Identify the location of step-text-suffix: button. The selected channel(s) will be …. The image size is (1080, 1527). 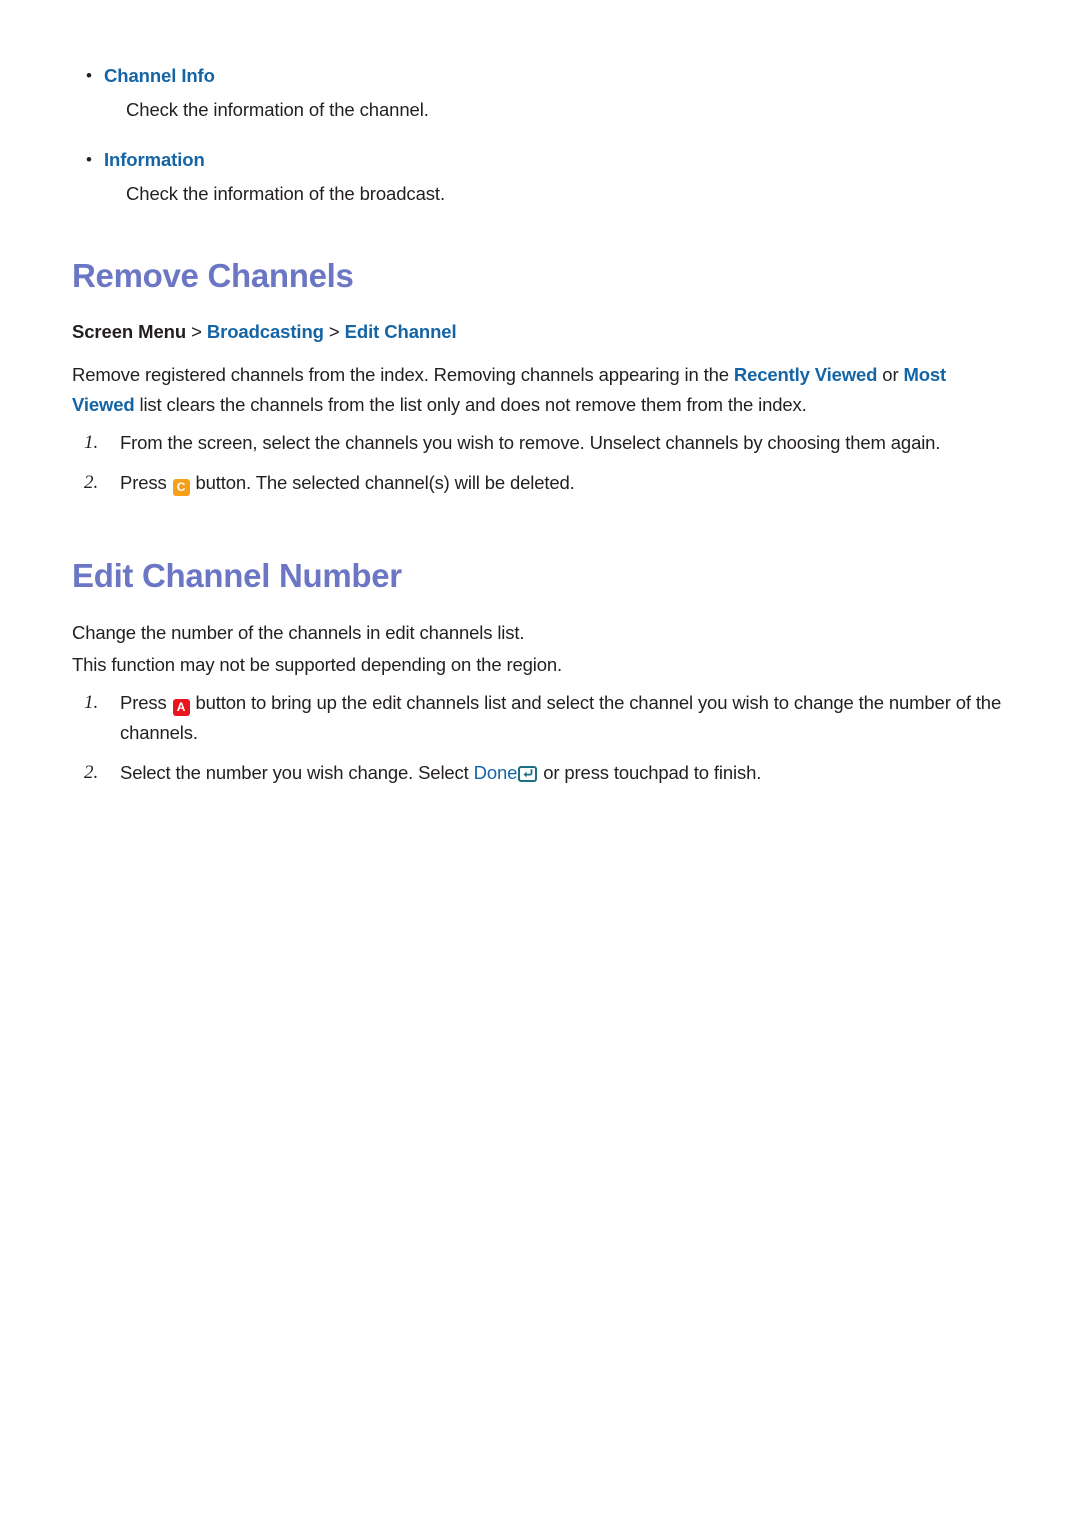
(382, 482).